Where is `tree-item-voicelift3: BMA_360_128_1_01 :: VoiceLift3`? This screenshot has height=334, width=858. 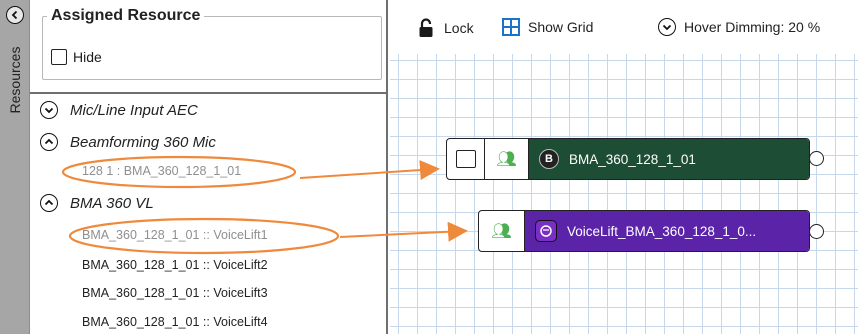
tree-item-voicelift3: BMA_360_128_1_01 :: VoiceLift3 is located at coordinates (175, 293).